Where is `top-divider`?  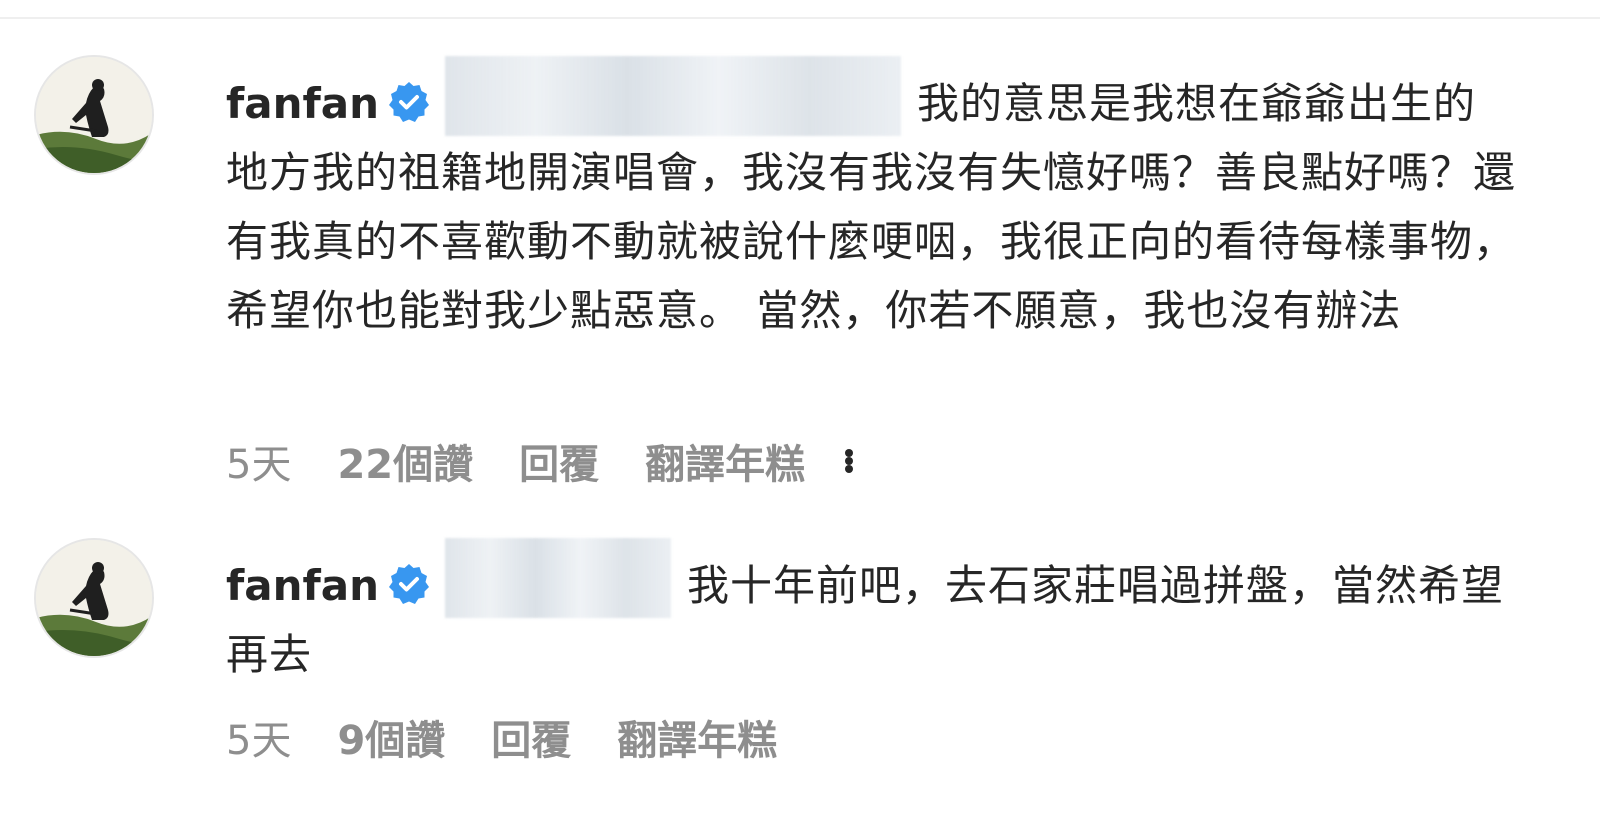 top-divider is located at coordinates (800, 18).